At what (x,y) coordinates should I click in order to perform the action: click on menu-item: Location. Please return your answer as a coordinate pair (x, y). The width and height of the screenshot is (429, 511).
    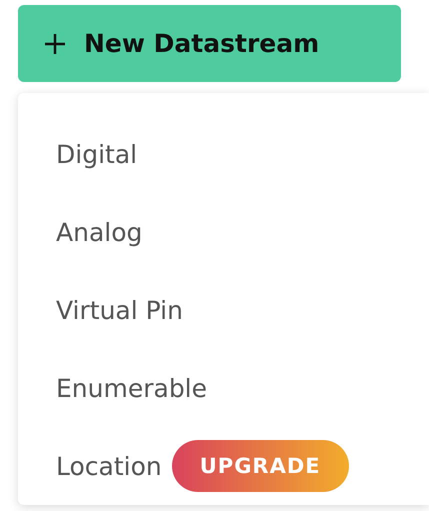
    Looking at the image, I should click on (109, 466).